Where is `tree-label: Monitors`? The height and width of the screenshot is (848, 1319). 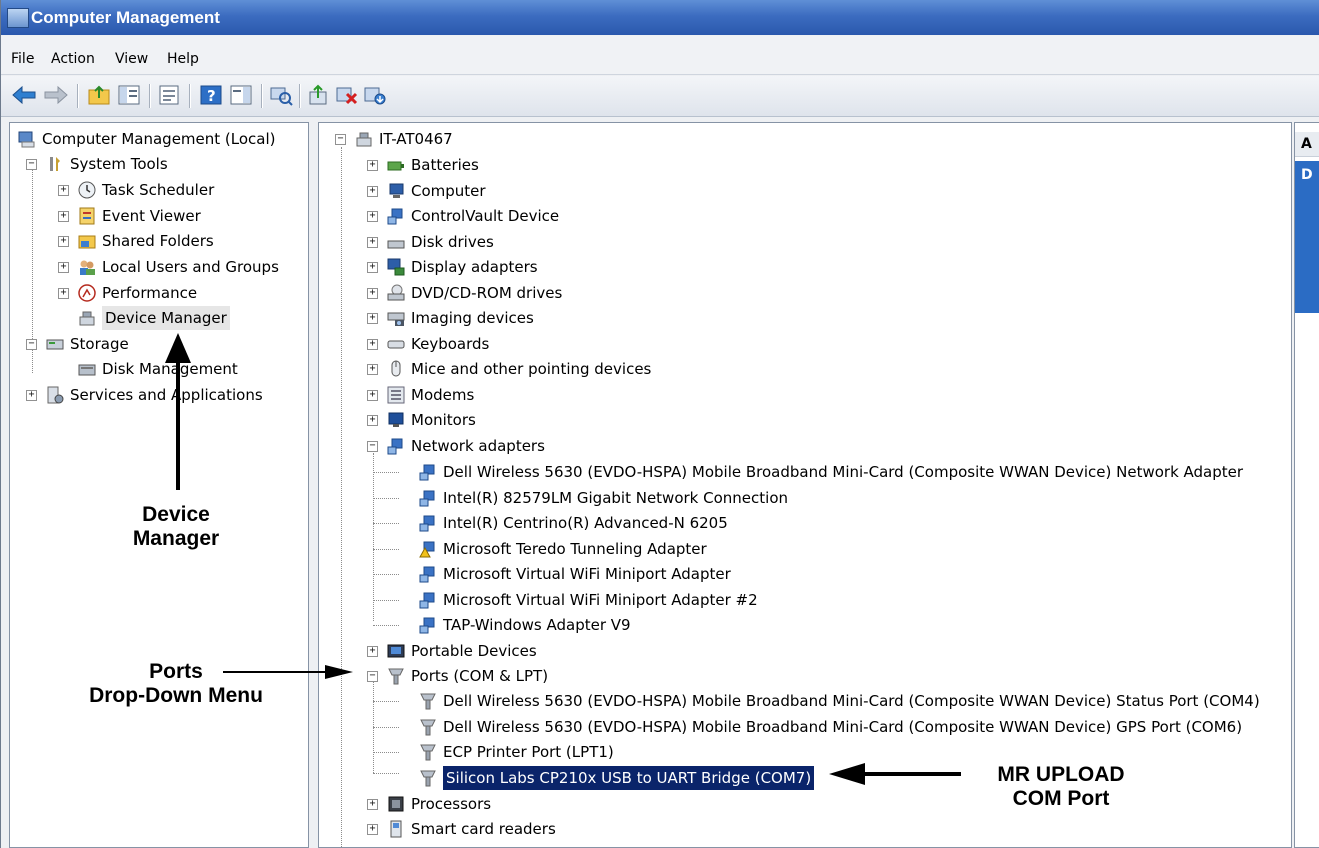 tree-label: Monitors is located at coordinates (443, 420).